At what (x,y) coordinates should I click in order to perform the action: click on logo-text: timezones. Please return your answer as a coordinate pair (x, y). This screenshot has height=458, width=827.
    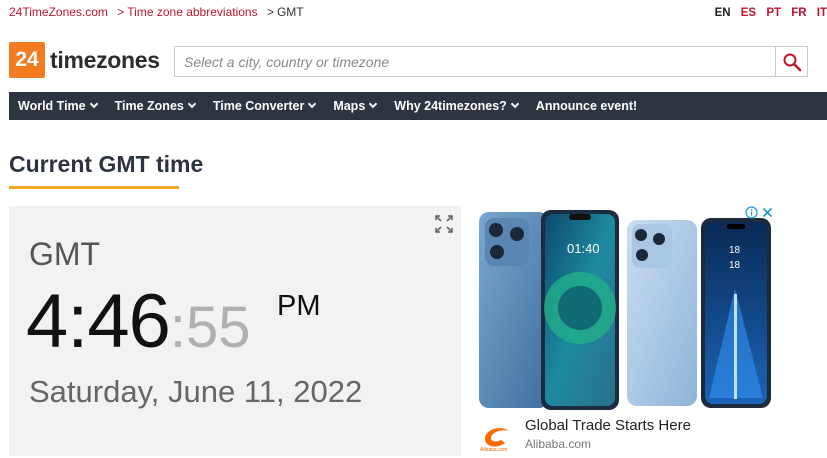
    Looking at the image, I should click on (105, 59).